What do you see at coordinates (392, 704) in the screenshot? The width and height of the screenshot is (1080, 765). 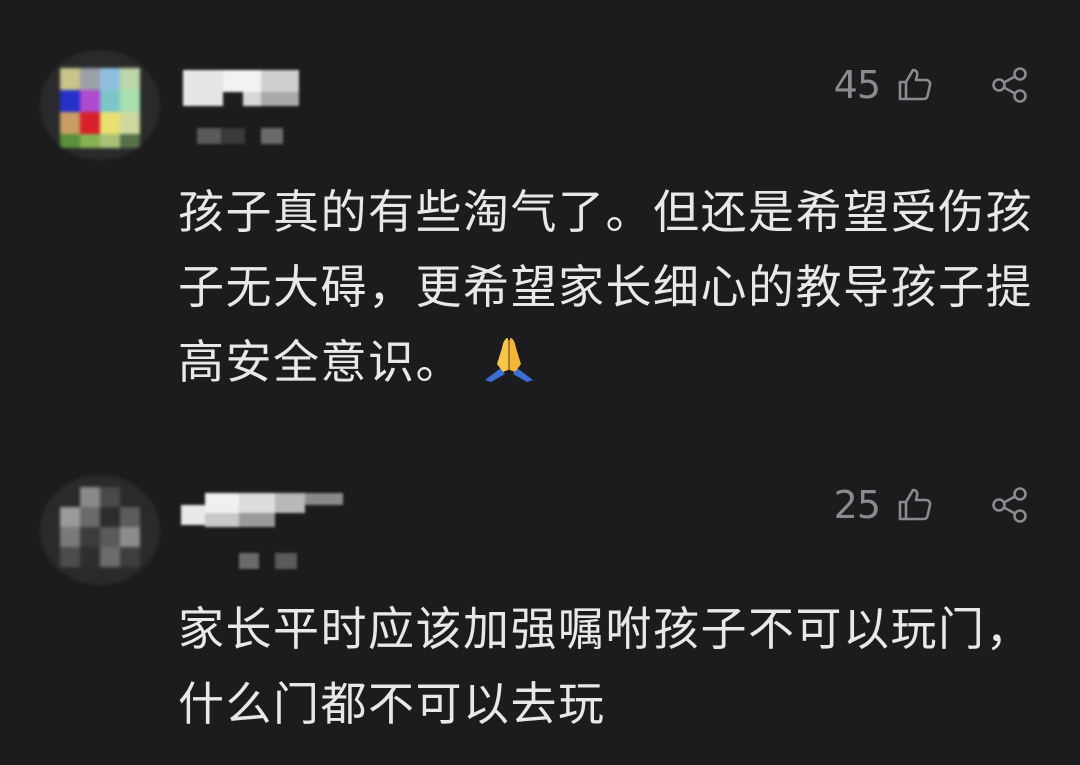 I see `comment-text-line: 什么门都不可以去玩` at bounding box center [392, 704].